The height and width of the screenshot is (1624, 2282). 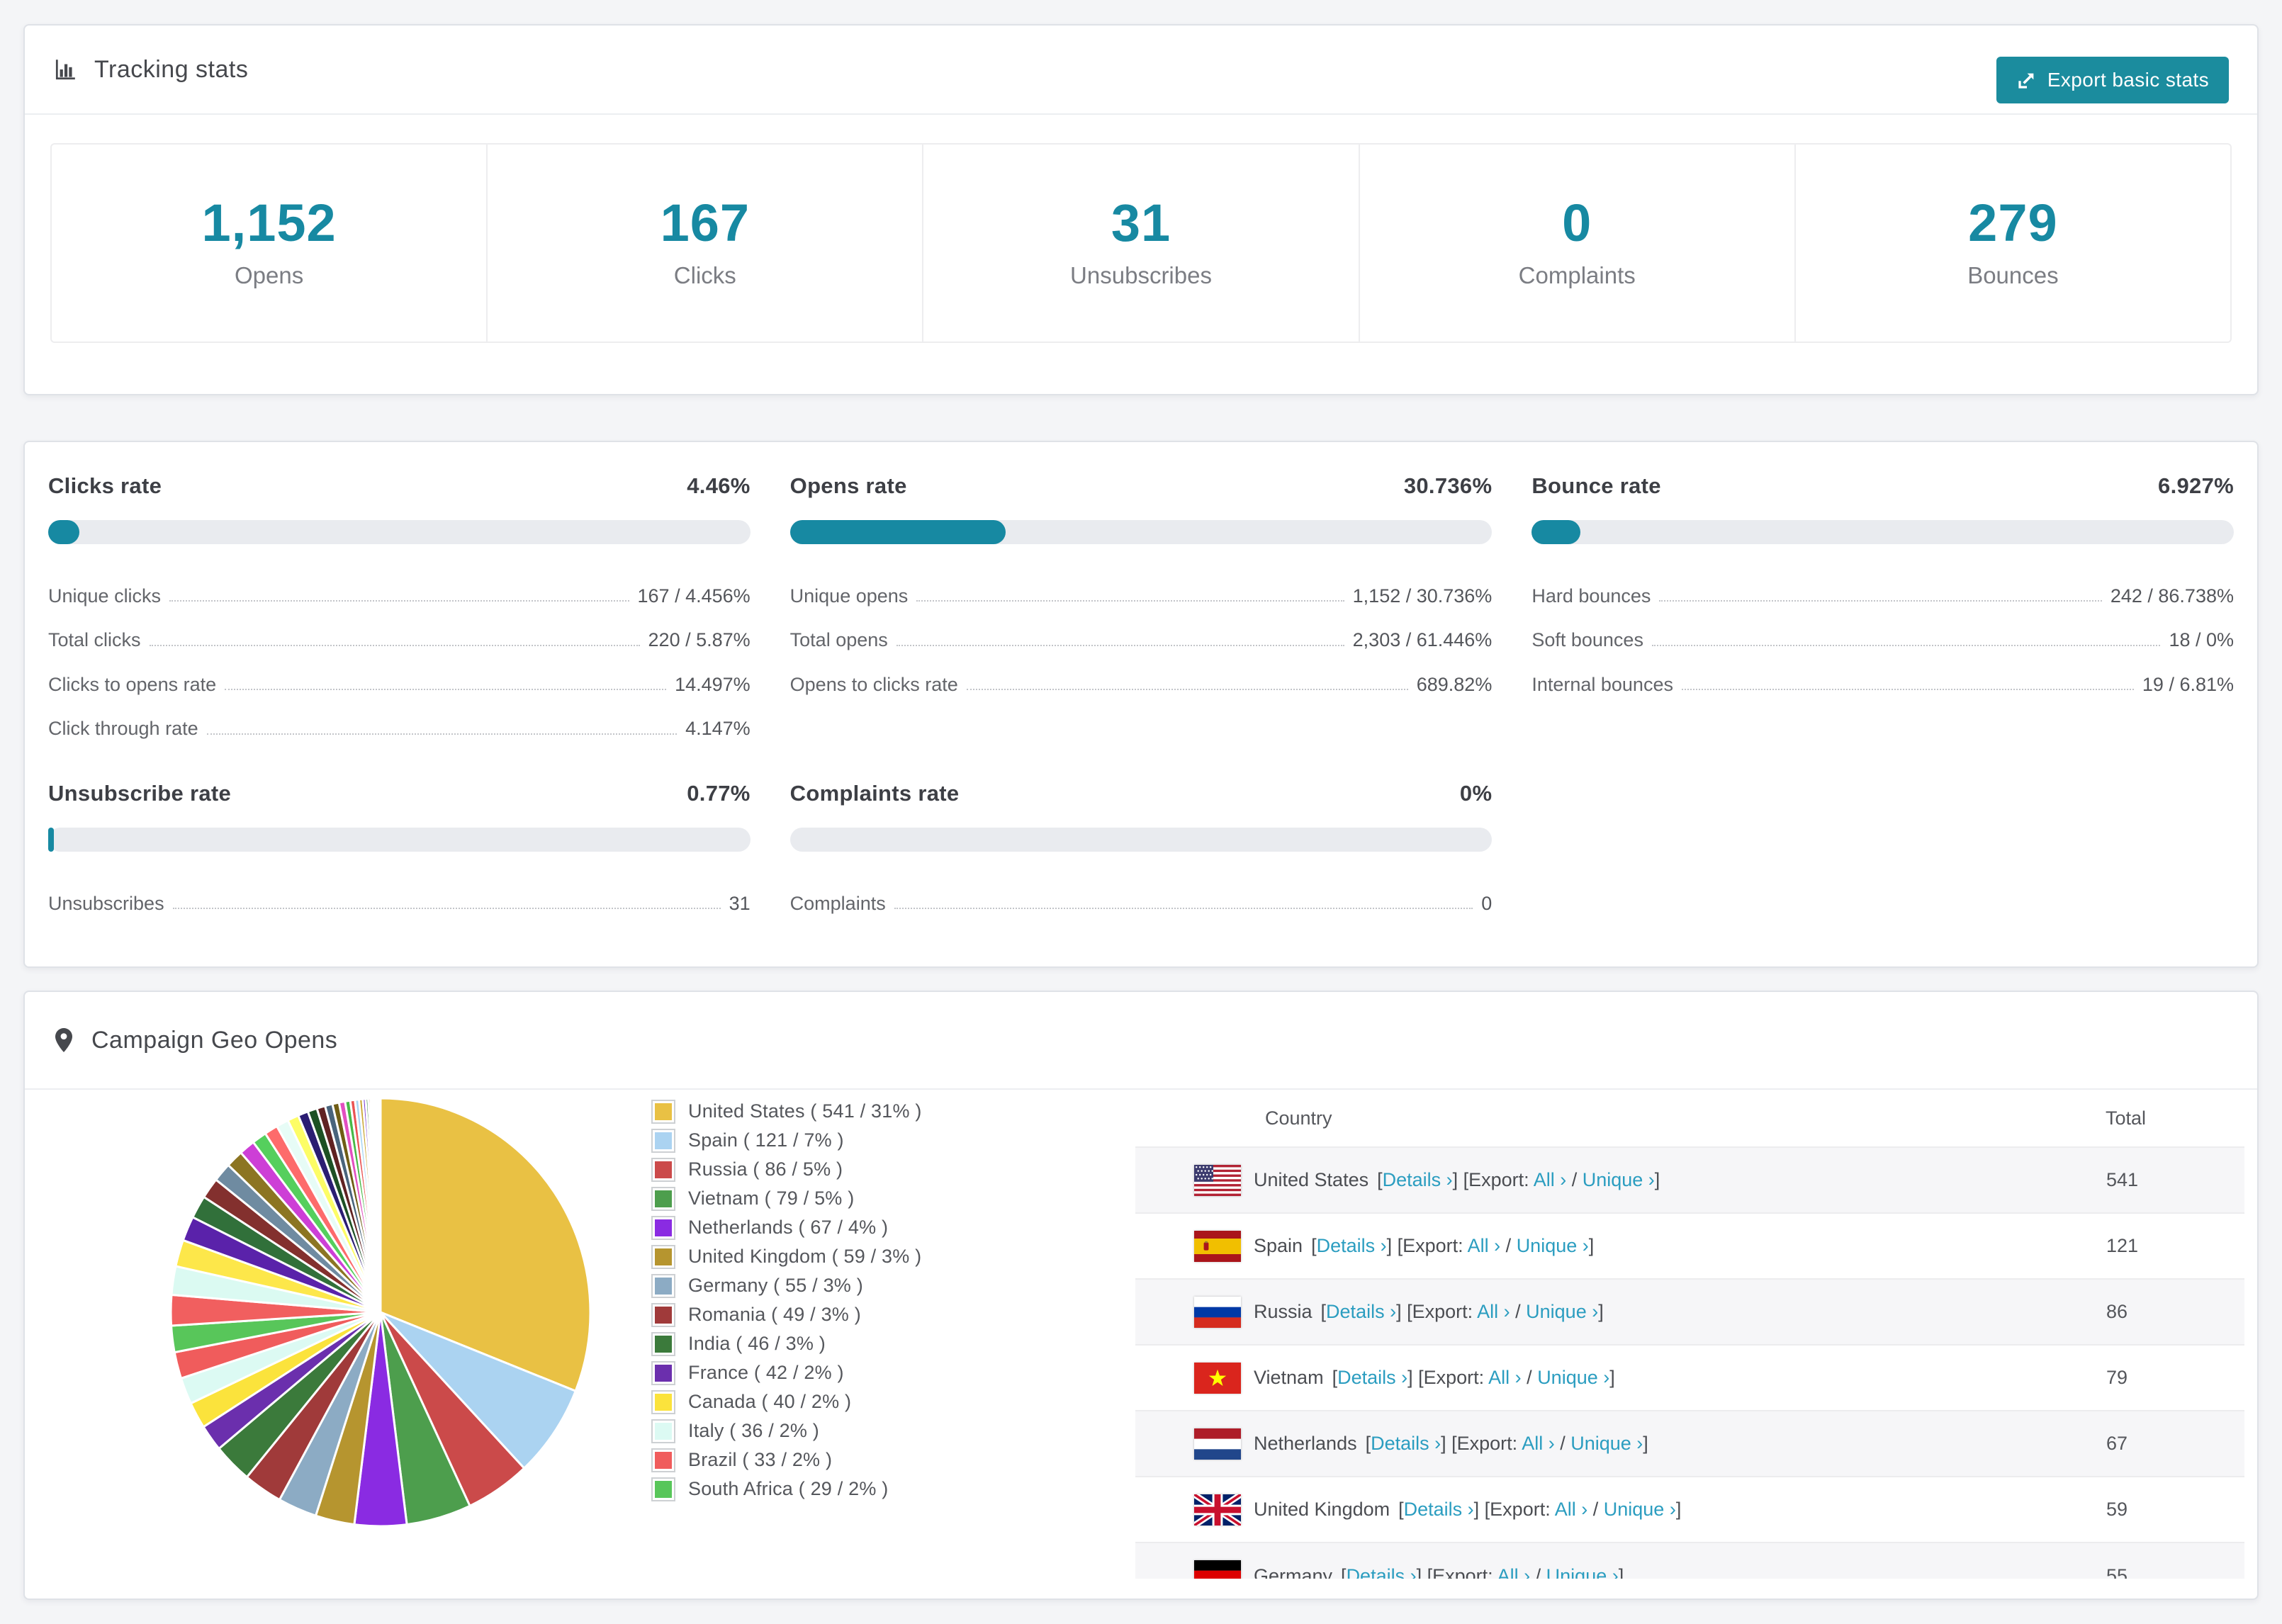 I want to click on export-icon, so click(x=2027, y=80).